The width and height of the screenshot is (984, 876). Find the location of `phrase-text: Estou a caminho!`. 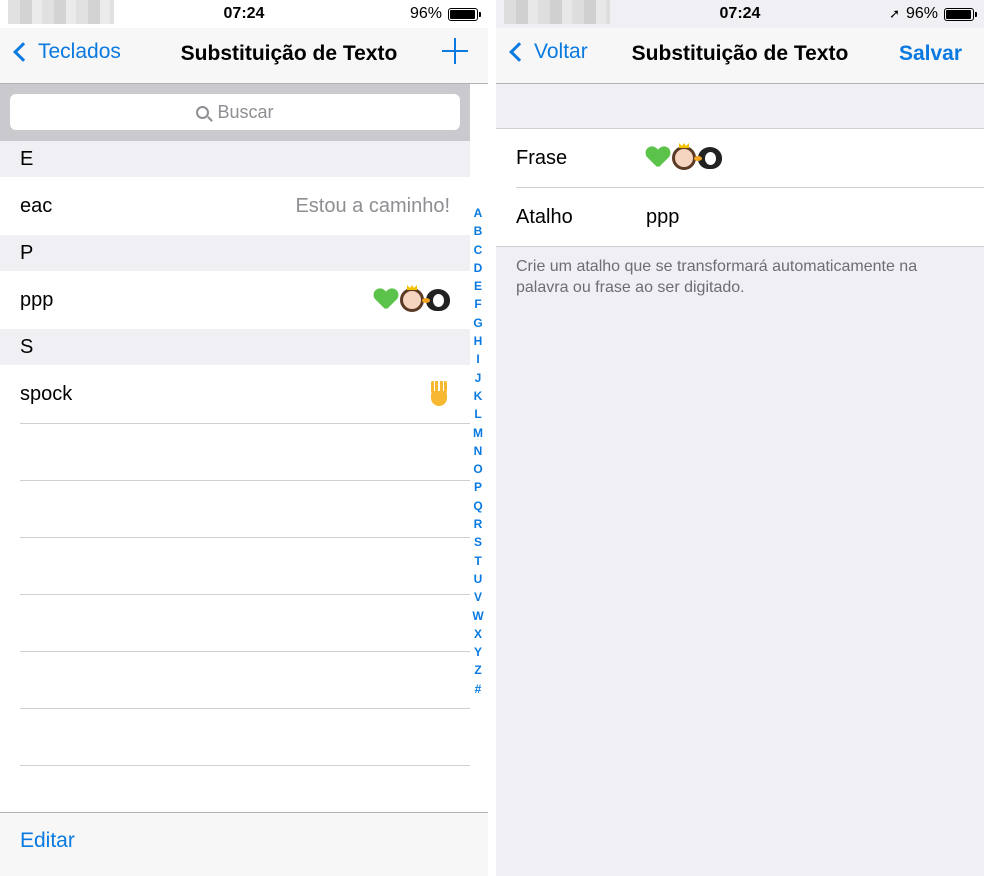

phrase-text: Estou a caminho! is located at coordinates (372, 205).